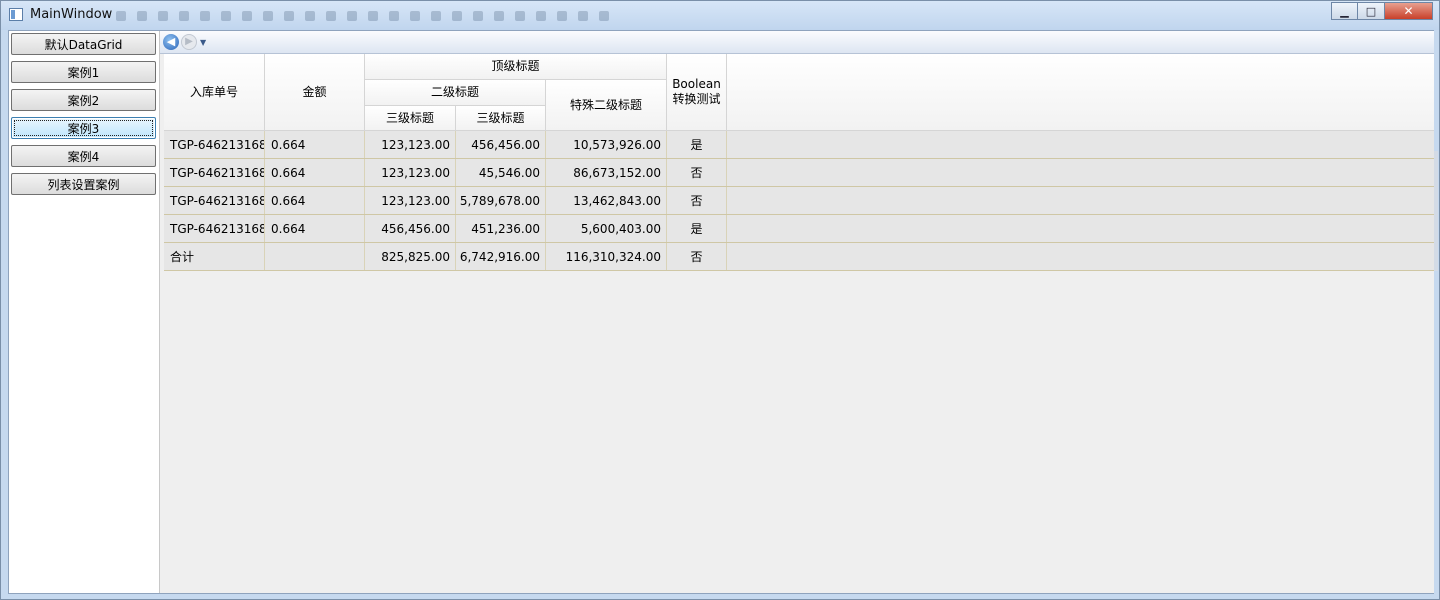 Image resolution: width=1440 pixels, height=600 pixels. Describe the element at coordinates (606, 200) in the screenshot. I see `cell-special: 13,462,843.00` at that location.